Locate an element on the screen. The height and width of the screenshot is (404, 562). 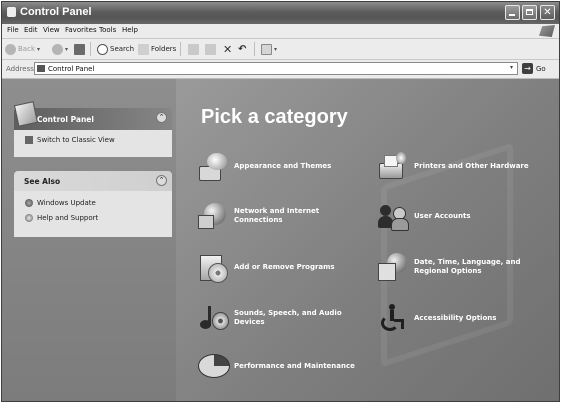
undo-button: ↶ is located at coordinates (242, 49).